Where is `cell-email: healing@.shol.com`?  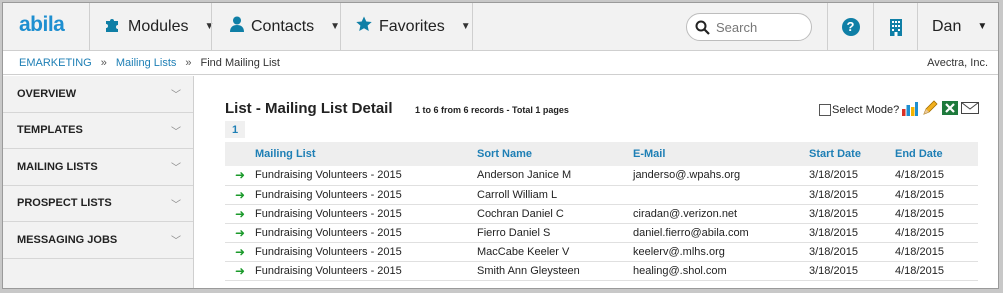 cell-email: healing@.shol.com is located at coordinates (721, 271).